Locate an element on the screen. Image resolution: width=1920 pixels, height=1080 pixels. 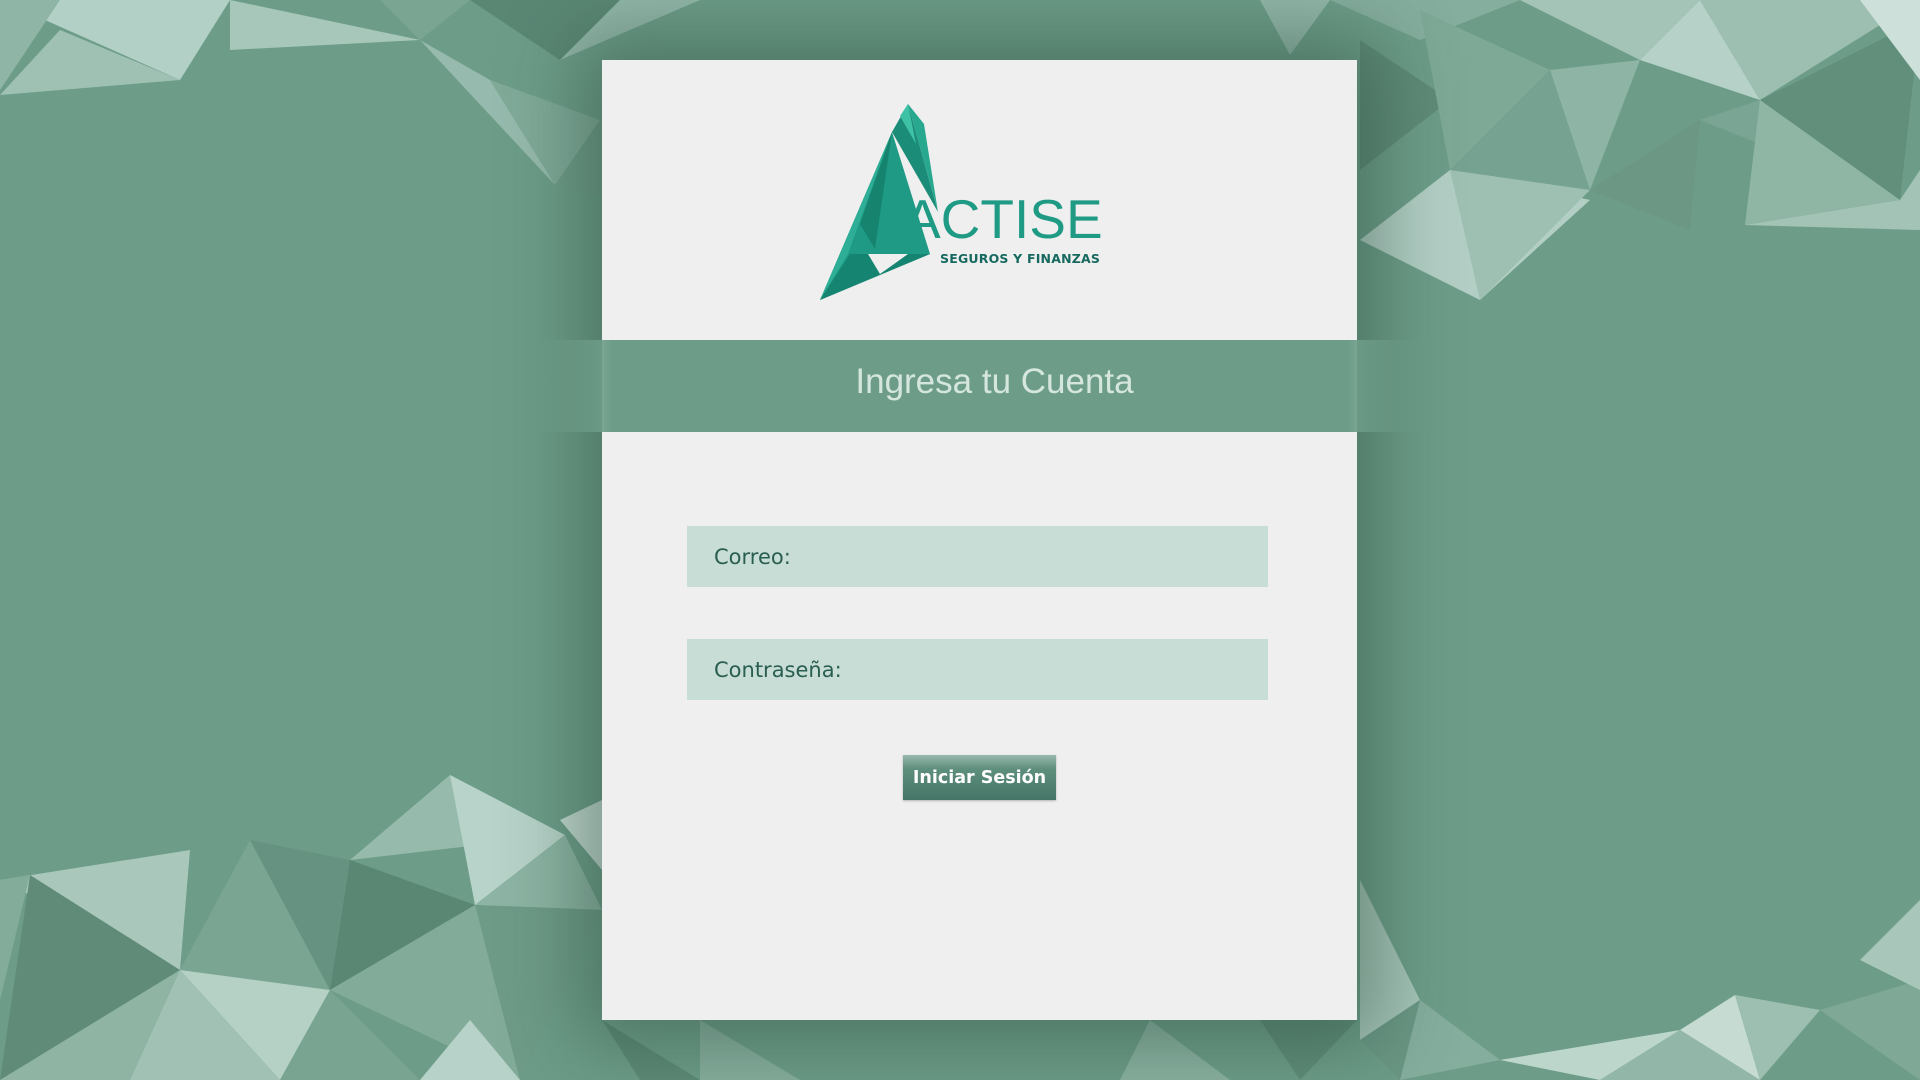
page-title: Ingresa tu Cuenta is located at coordinates (994, 381).